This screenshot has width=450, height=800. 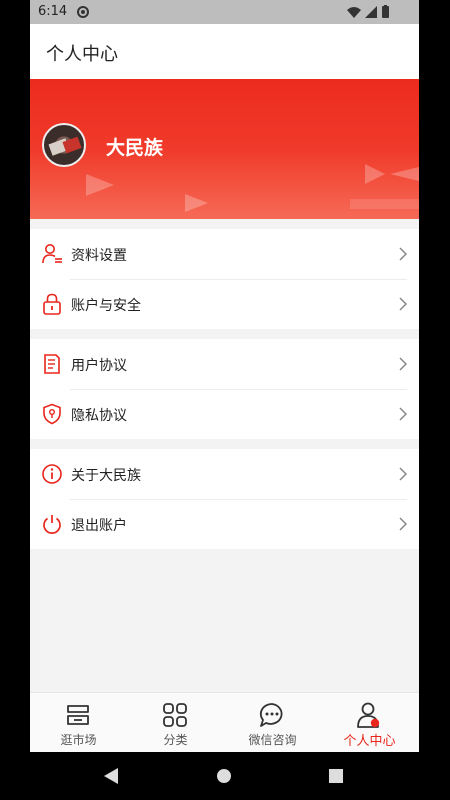 What do you see at coordinates (52, 304) in the screenshot?
I see `lock-icon` at bounding box center [52, 304].